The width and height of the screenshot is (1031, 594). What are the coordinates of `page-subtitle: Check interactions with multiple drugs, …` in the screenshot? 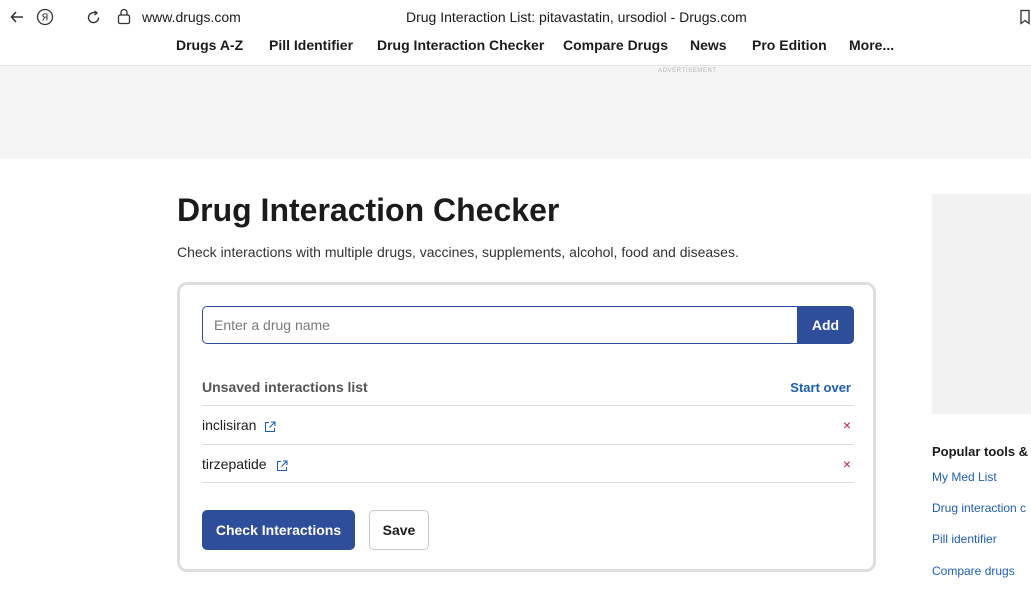 It's located at (458, 252).